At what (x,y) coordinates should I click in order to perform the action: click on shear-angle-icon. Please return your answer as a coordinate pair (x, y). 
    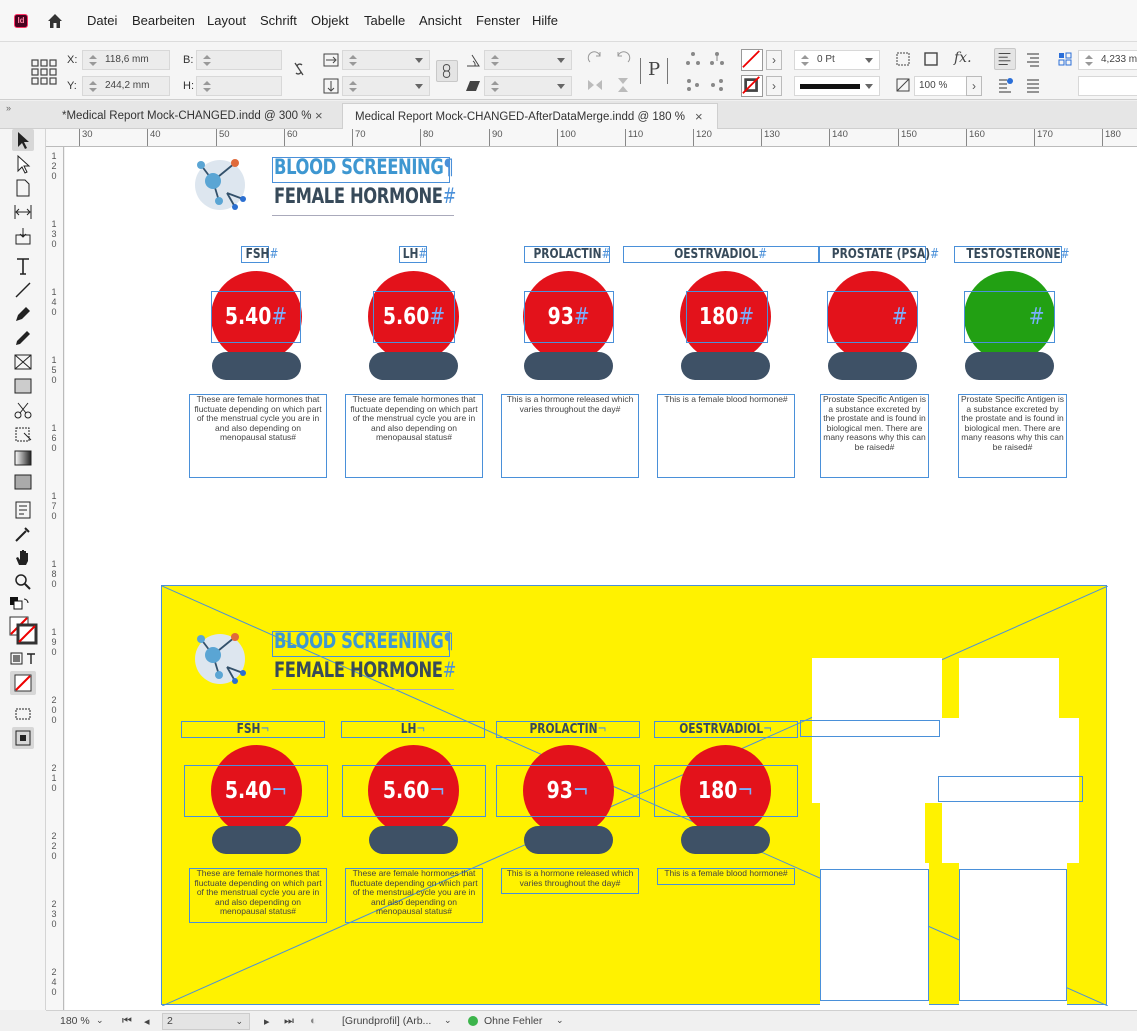
    Looking at the image, I should click on (473, 86).